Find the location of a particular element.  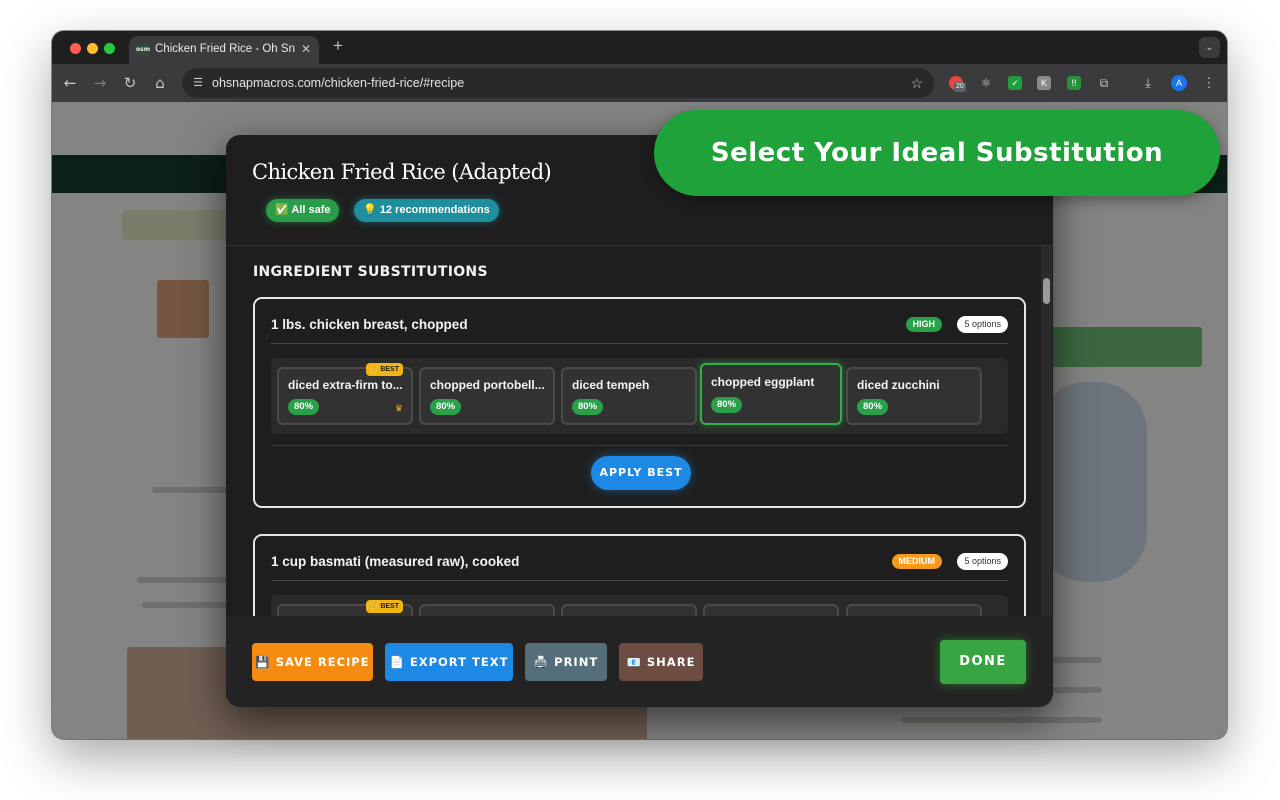

close-tab-icon: ✕ is located at coordinates (306, 49).